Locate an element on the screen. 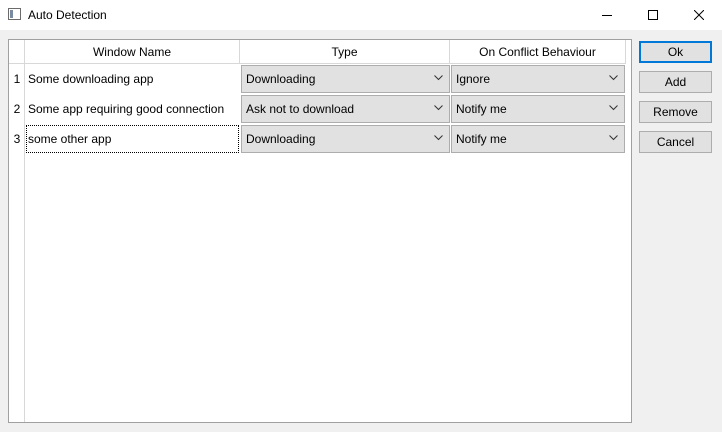  row-number: 3 is located at coordinates (17, 139).